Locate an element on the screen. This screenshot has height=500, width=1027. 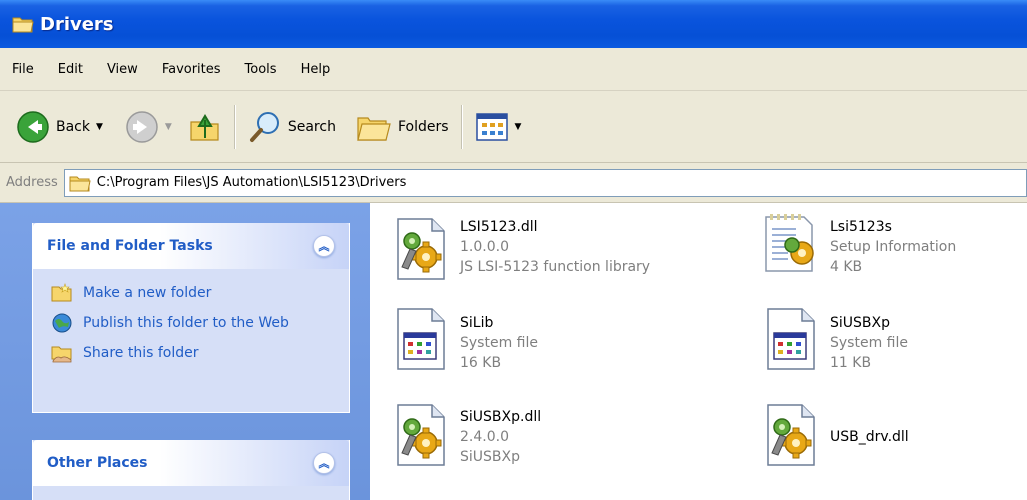
other-places-panel: Other Places ︽ is located at coordinates (191, 470).